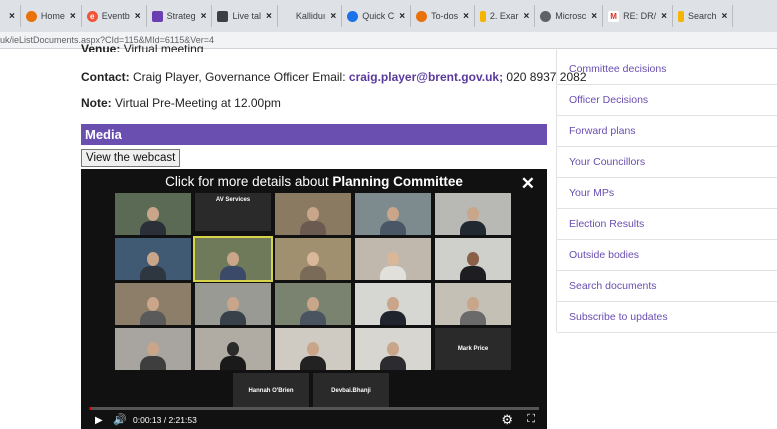 This screenshot has width=777, height=429. I want to click on play-icon: ▶, so click(99, 420).